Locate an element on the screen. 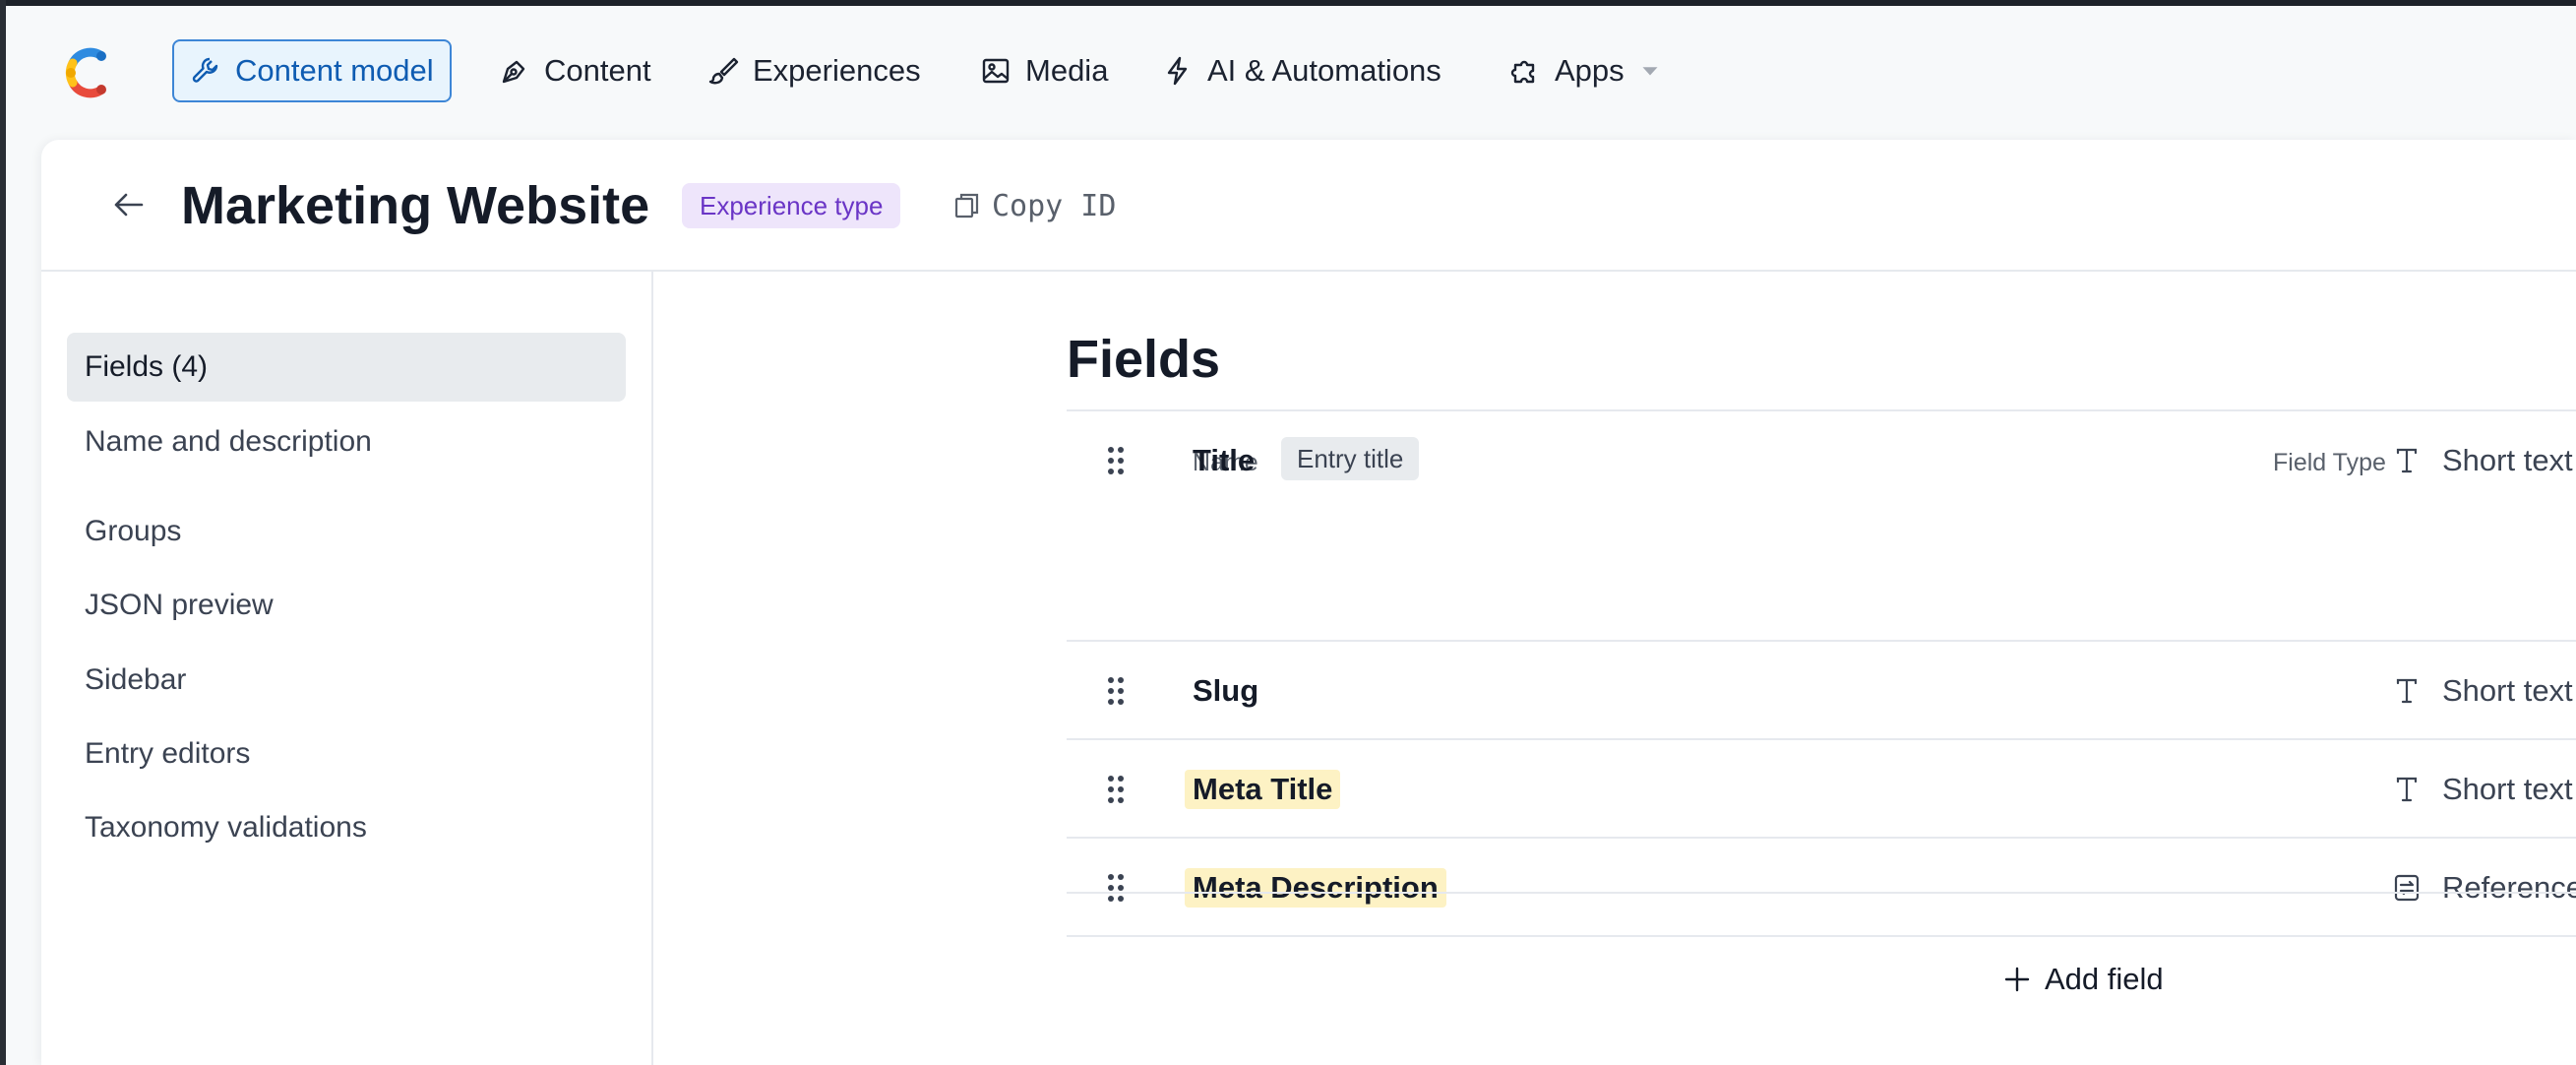 The image size is (2576, 1065). copy-icon is located at coordinates (966, 206).